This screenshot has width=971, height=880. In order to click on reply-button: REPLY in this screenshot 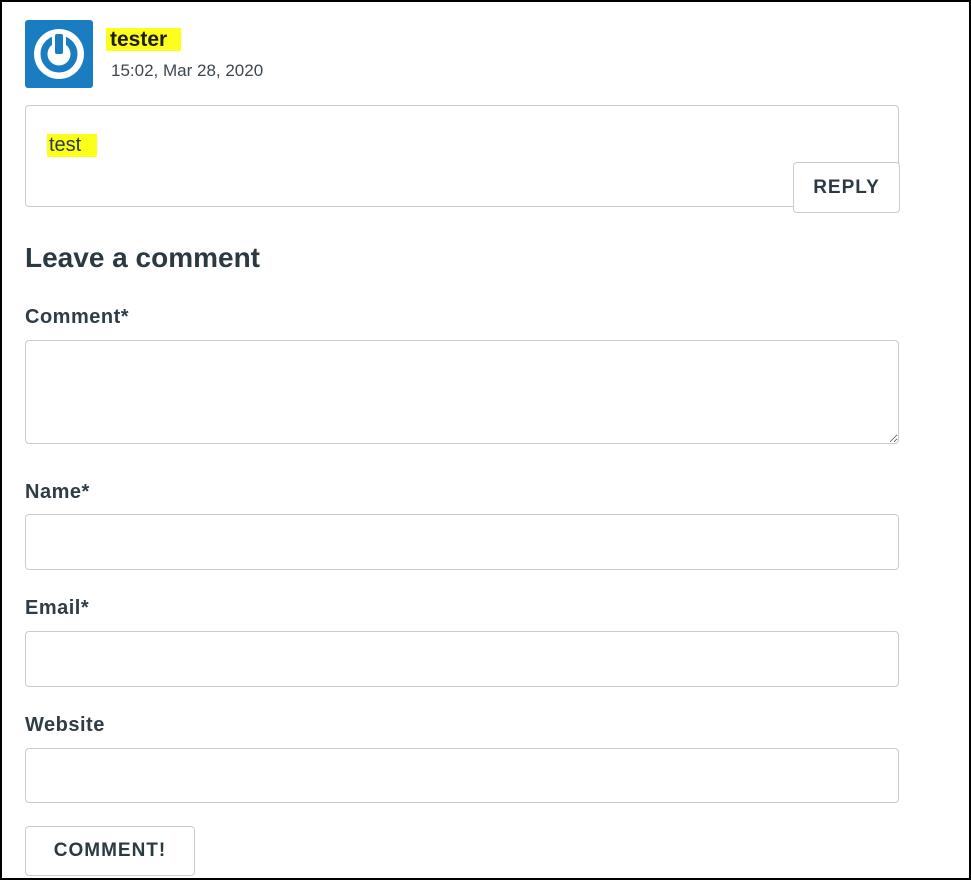, I will do `click(846, 187)`.